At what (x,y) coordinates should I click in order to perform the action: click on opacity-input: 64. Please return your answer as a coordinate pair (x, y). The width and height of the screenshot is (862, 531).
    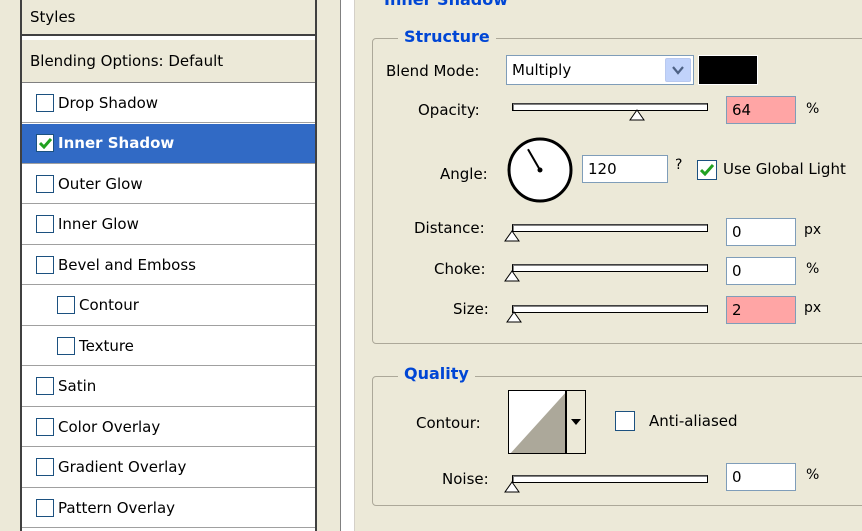
    Looking at the image, I should click on (761, 110).